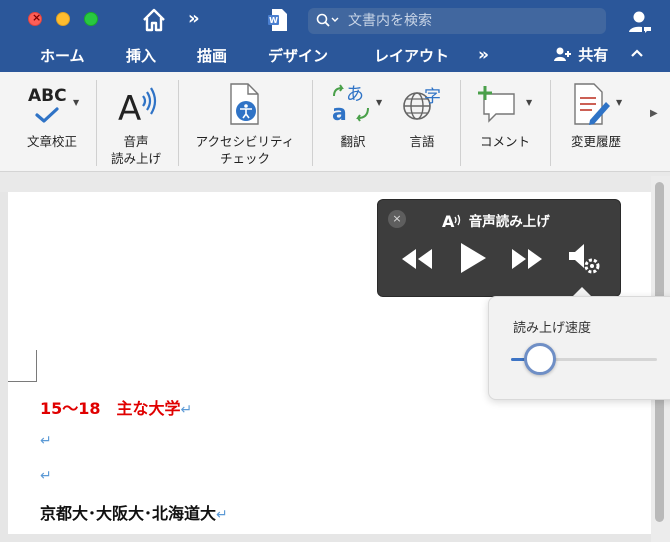  I want to click on comment-button: ▼ コメント, so click(505, 122).